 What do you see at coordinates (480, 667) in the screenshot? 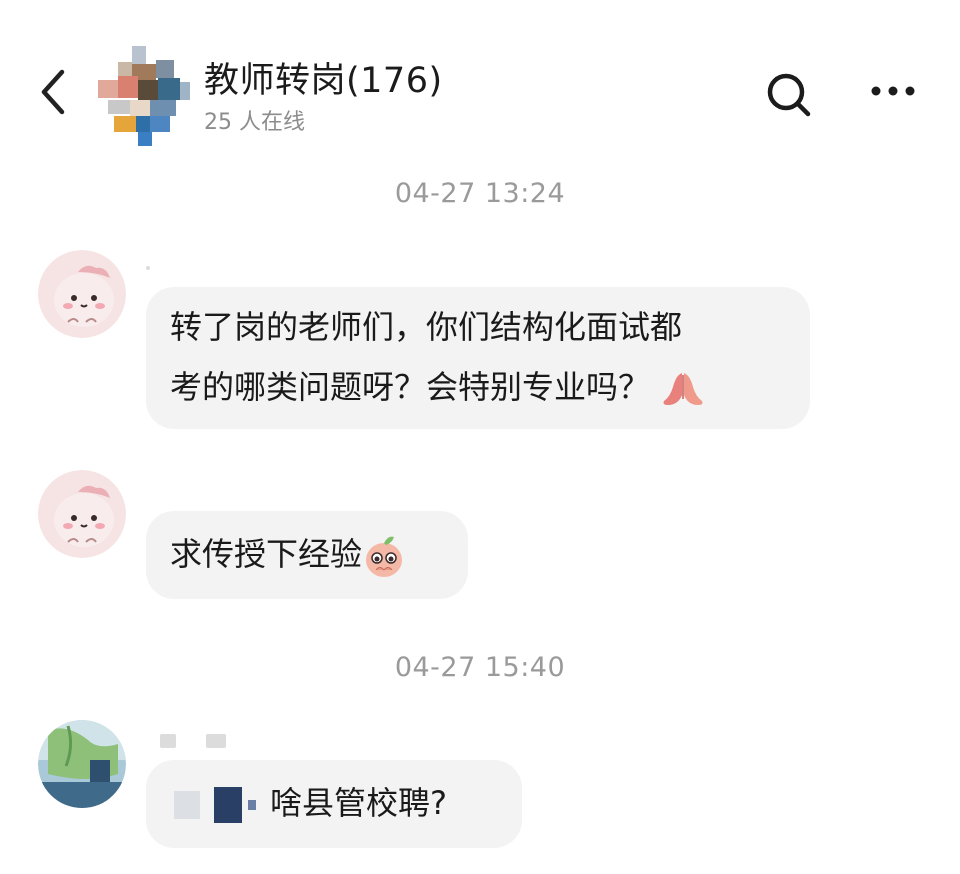
I see `timestamp: 04-27 15:40` at bounding box center [480, 667].